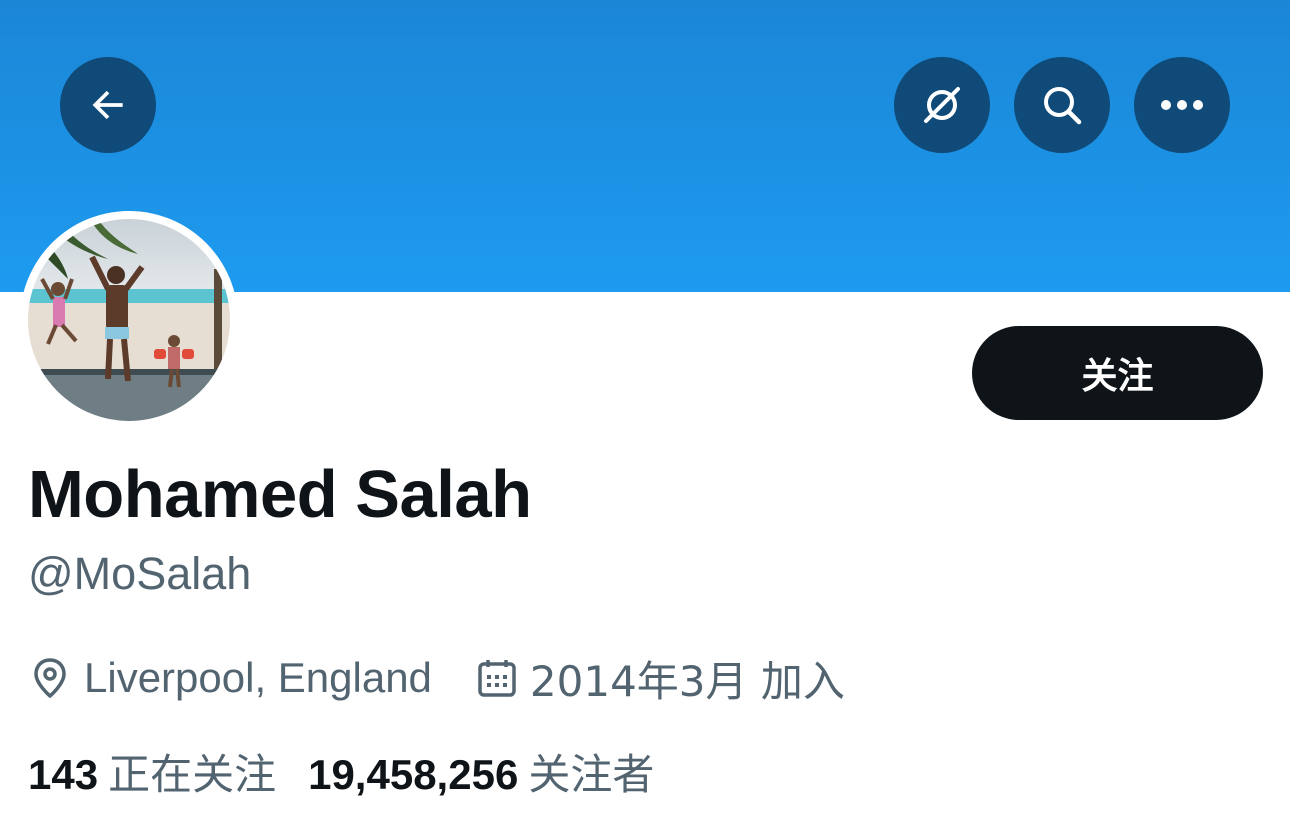 This screenshot has height=839, width=1290. I want to click on profile-meta: Liverpool, England 2014年3月 加入, so click(436, 679).